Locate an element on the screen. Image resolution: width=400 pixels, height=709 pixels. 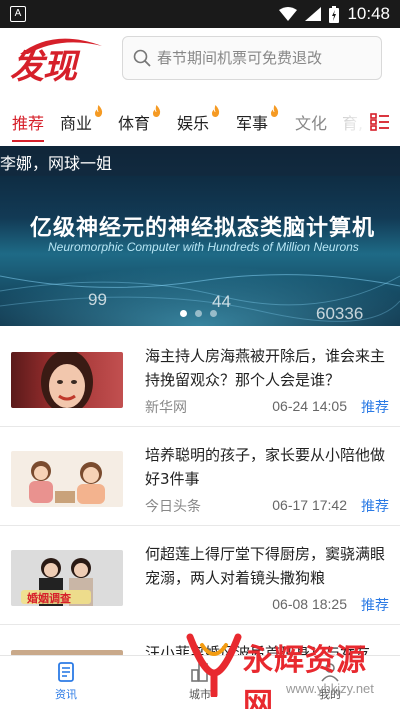
news-date: 06-24 14:05 is located at coordinates (309, 406).